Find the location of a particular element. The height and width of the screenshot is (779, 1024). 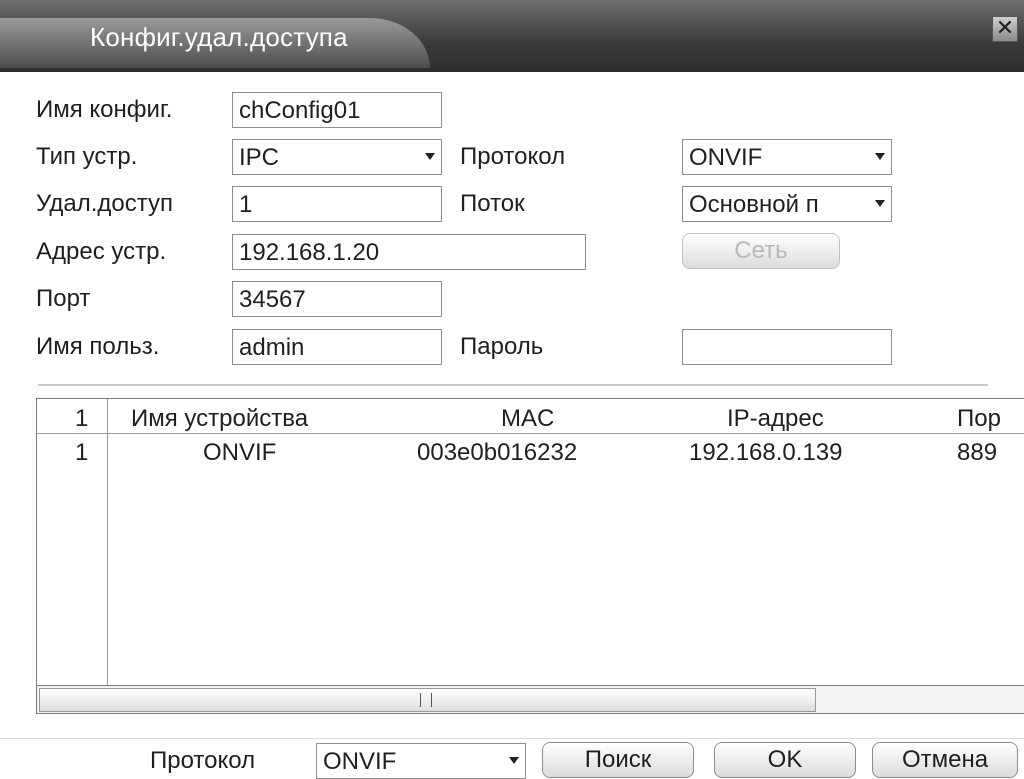

section-divider is located at coordinates (513, 385).